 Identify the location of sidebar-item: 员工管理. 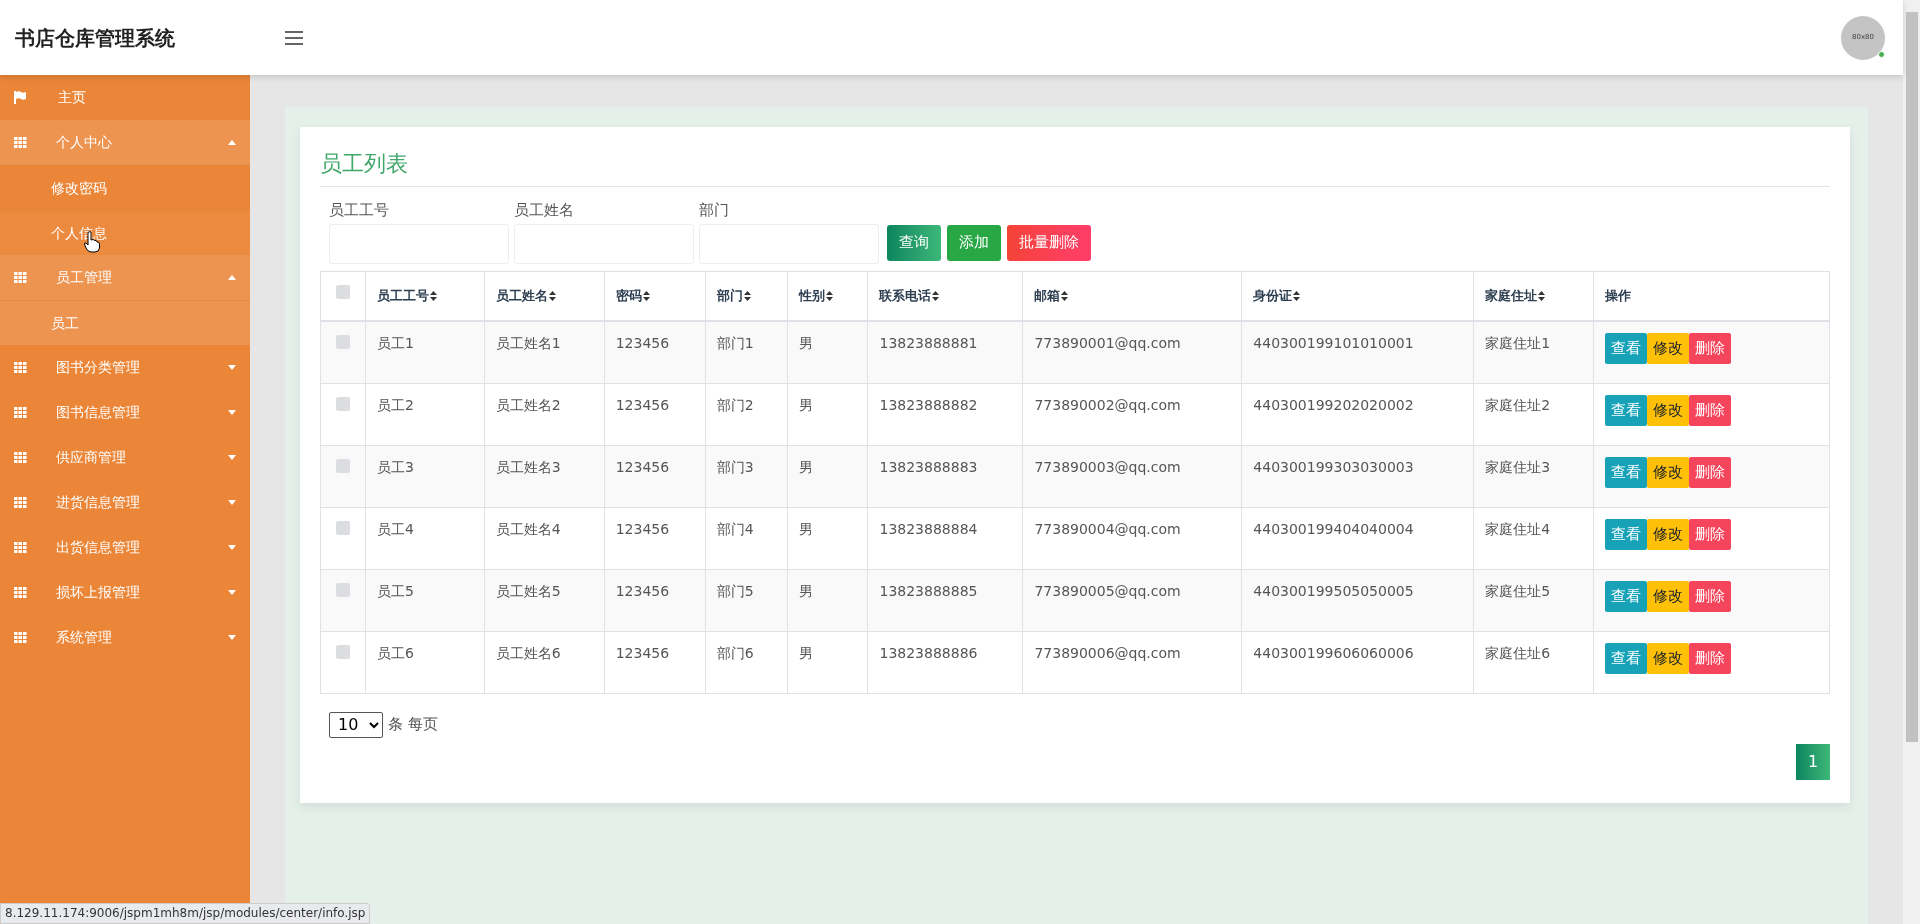
(125, 277).